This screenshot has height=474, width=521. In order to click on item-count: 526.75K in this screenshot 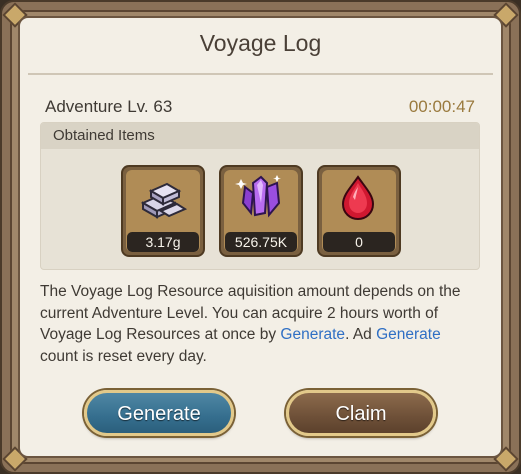, I will do `click(261, 242)`.